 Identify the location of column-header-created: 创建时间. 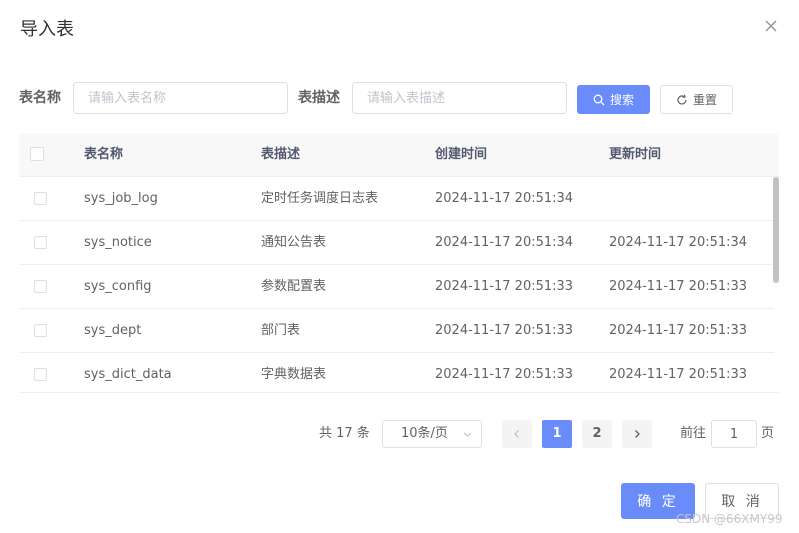
(461, 154).